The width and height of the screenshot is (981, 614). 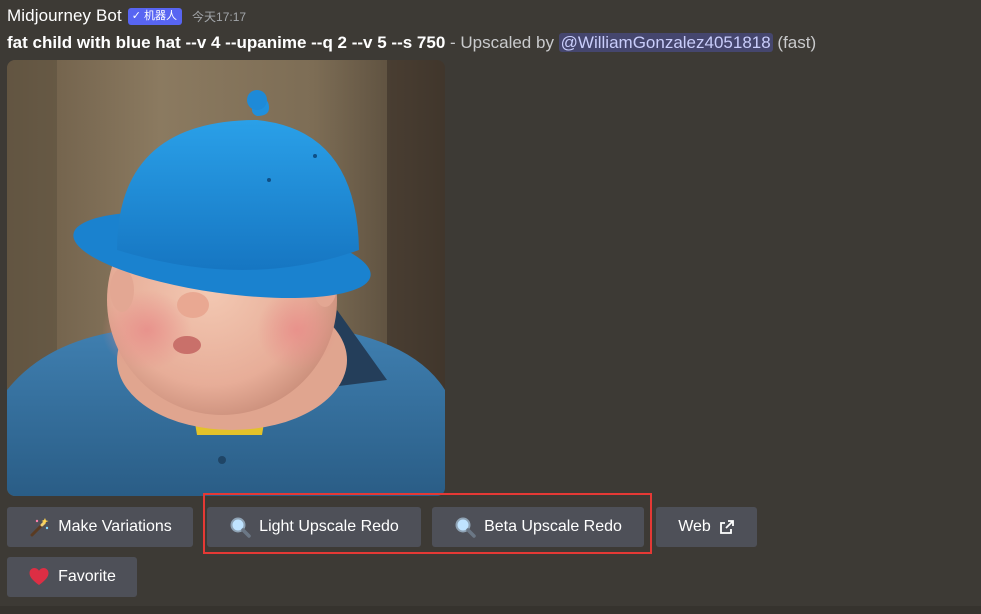 What do you see at coordinates (329, 526) in the screenshot?
I see `light-upscale-redo-label: Light Upscale Redo` at bounding box center [329, 526].